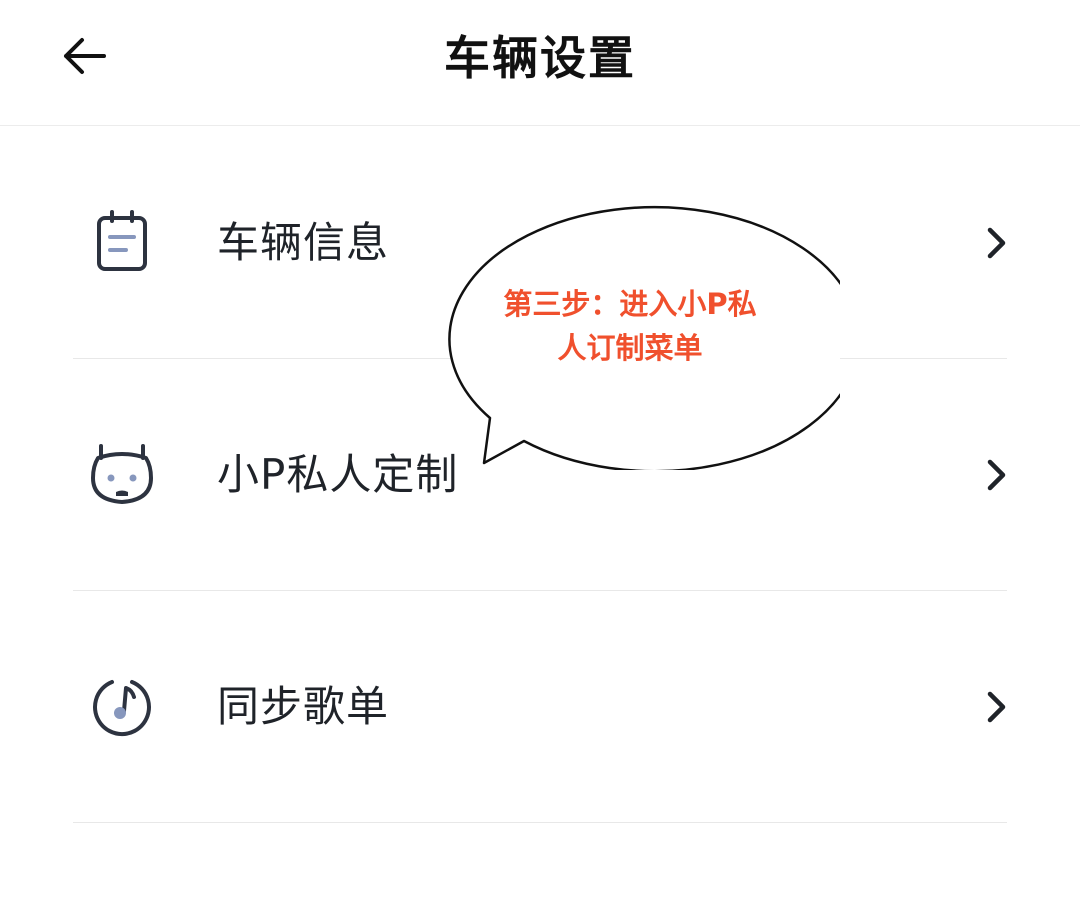  What do you see at coordinates (122, 241) in the screenshot?
I see `clipboard-icon` at bounding box center [122, 241].